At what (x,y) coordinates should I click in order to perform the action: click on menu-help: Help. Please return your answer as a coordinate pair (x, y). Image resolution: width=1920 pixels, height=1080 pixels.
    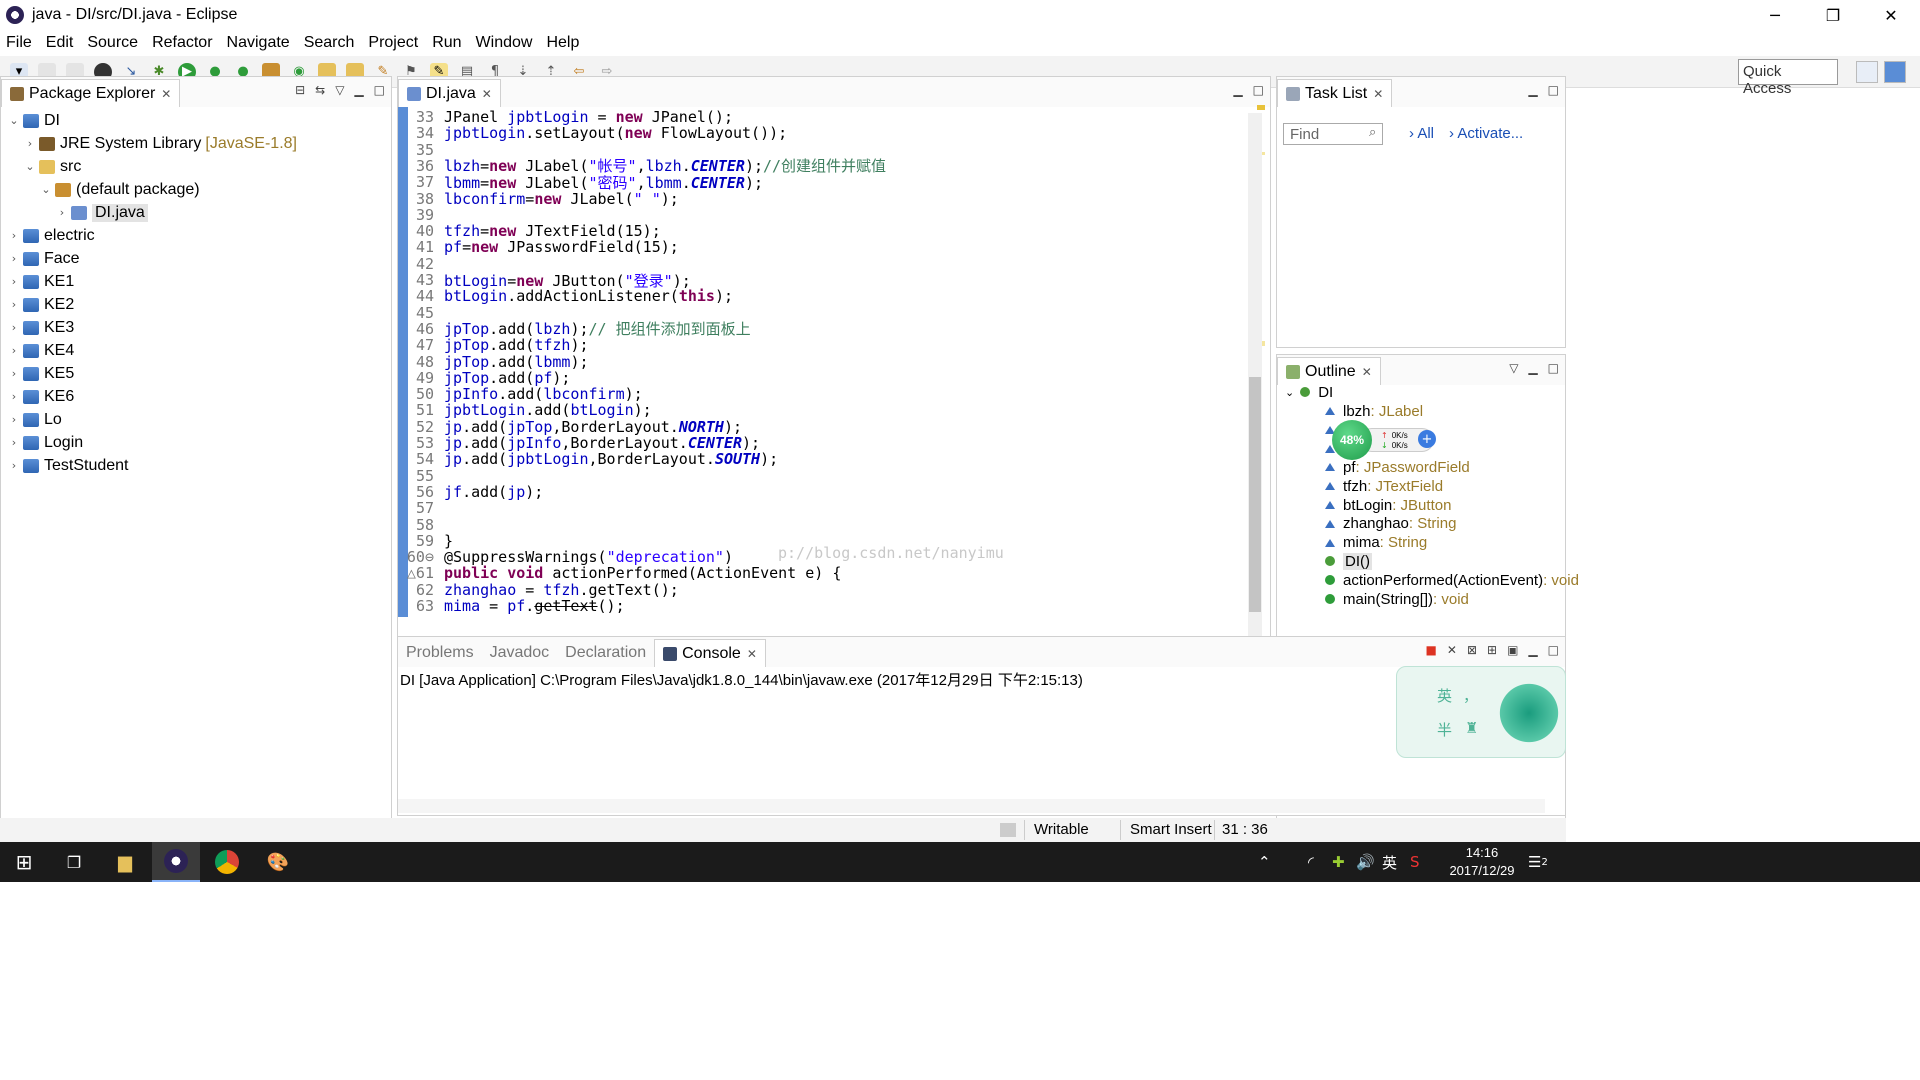
    Looking at the image, I should click on (562, 43).